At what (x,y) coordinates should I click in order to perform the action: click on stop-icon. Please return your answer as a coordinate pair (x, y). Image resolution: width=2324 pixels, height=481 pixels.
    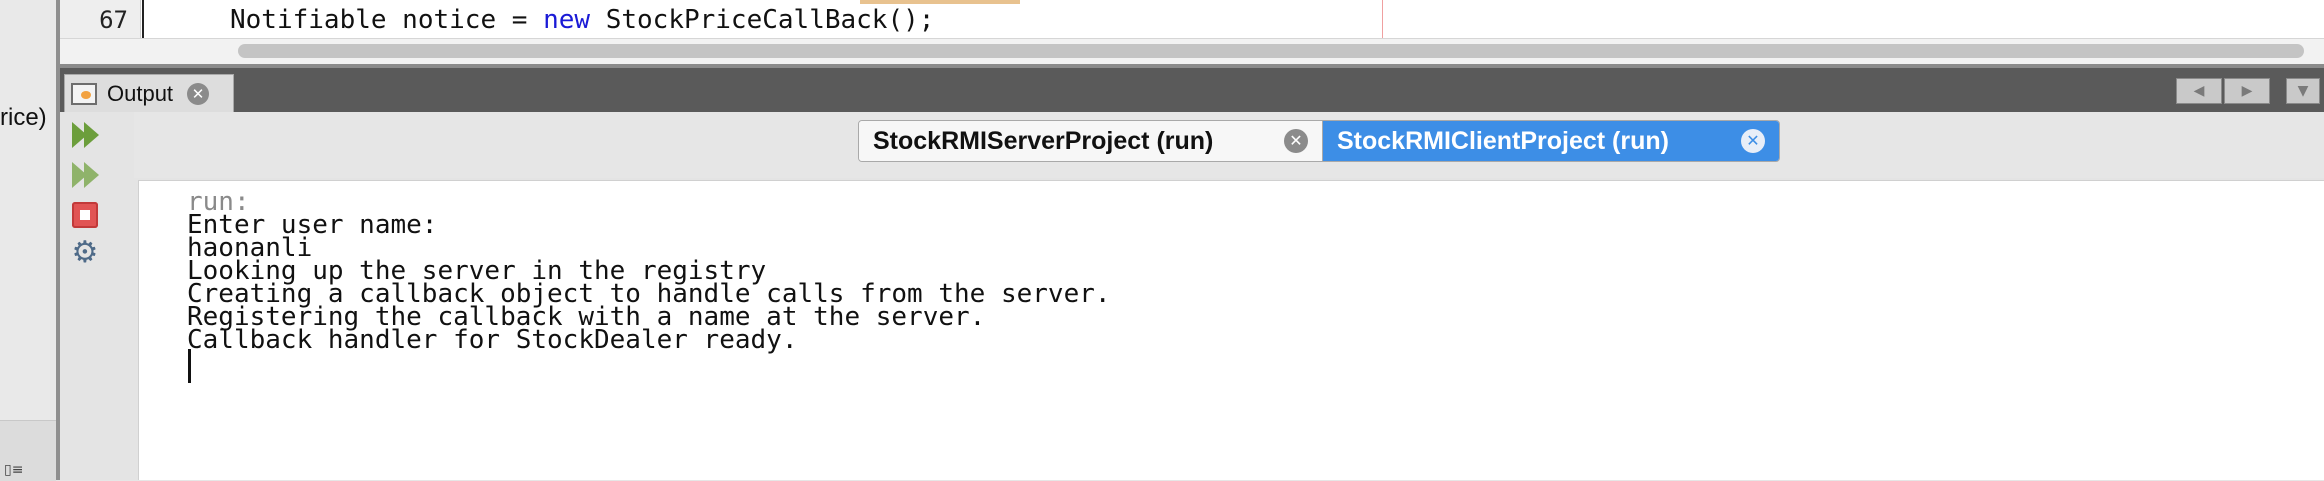
    Looking at the image, I should click on (85, 215).